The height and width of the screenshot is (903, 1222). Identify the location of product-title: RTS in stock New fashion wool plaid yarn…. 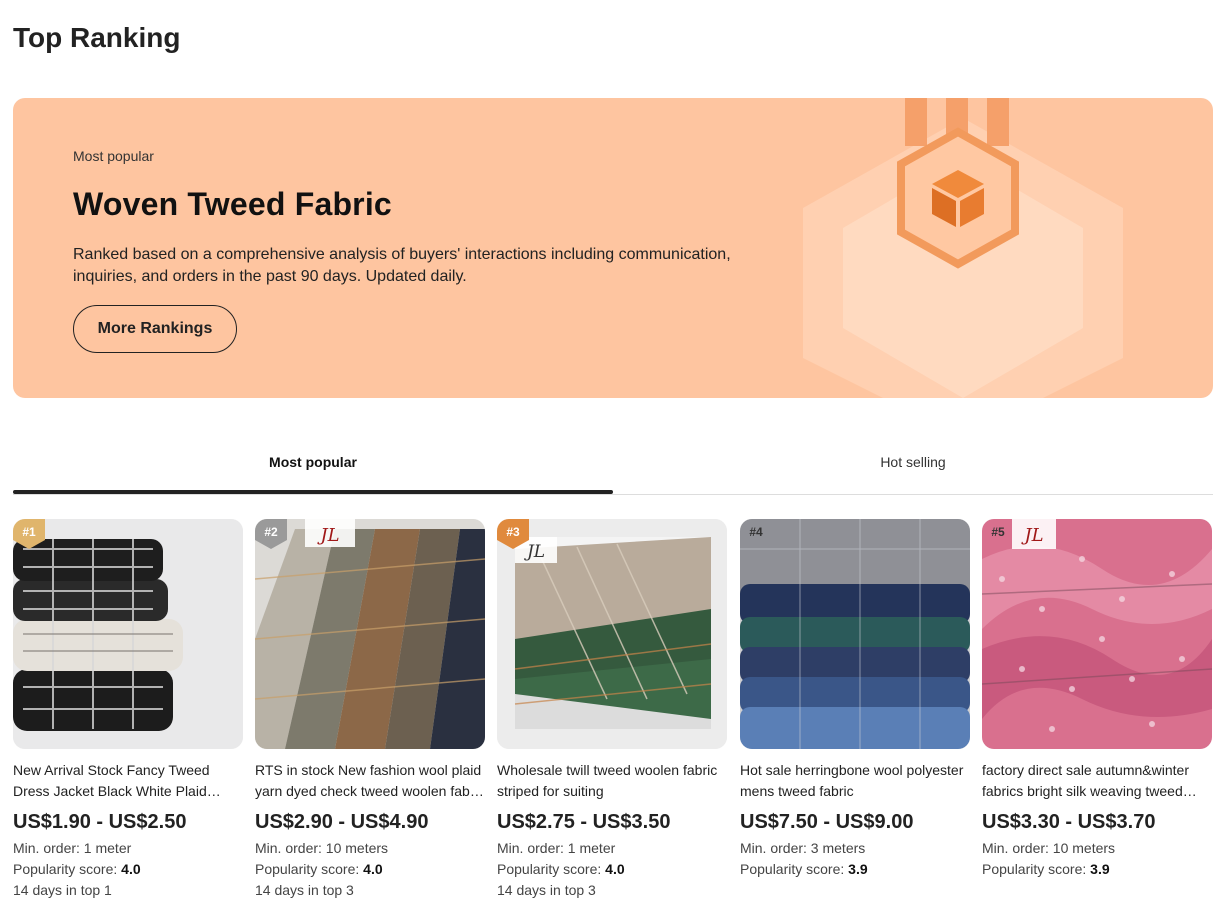
(370, 781).